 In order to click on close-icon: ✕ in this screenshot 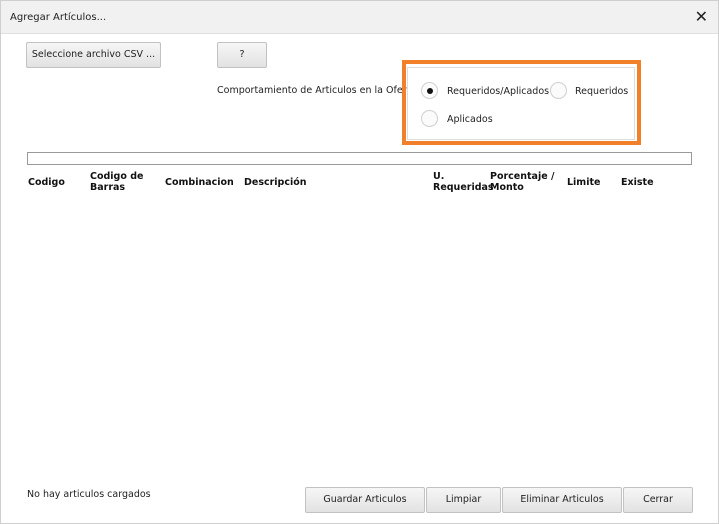, I will do `click(701, 17)`.